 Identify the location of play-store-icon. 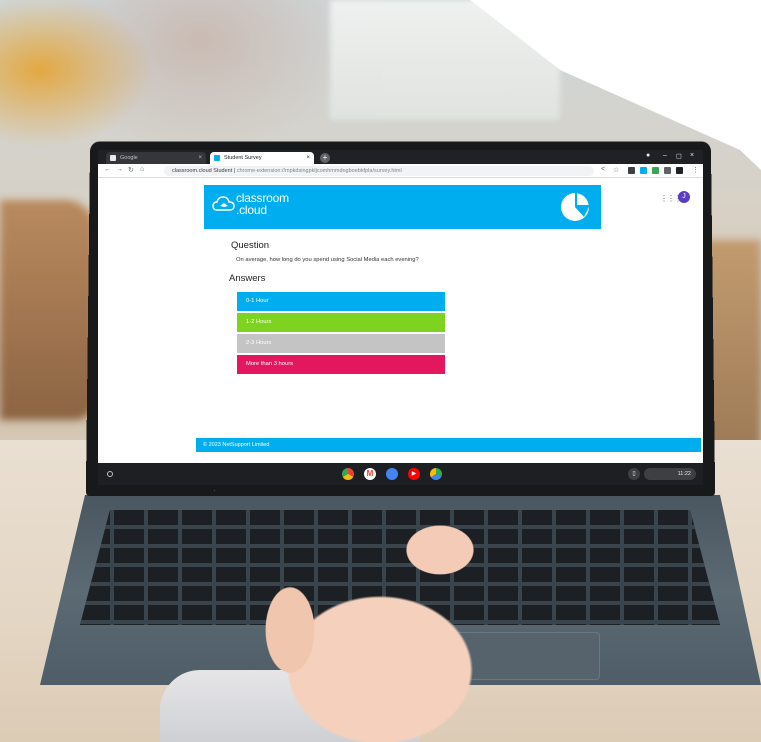
(436, 474).